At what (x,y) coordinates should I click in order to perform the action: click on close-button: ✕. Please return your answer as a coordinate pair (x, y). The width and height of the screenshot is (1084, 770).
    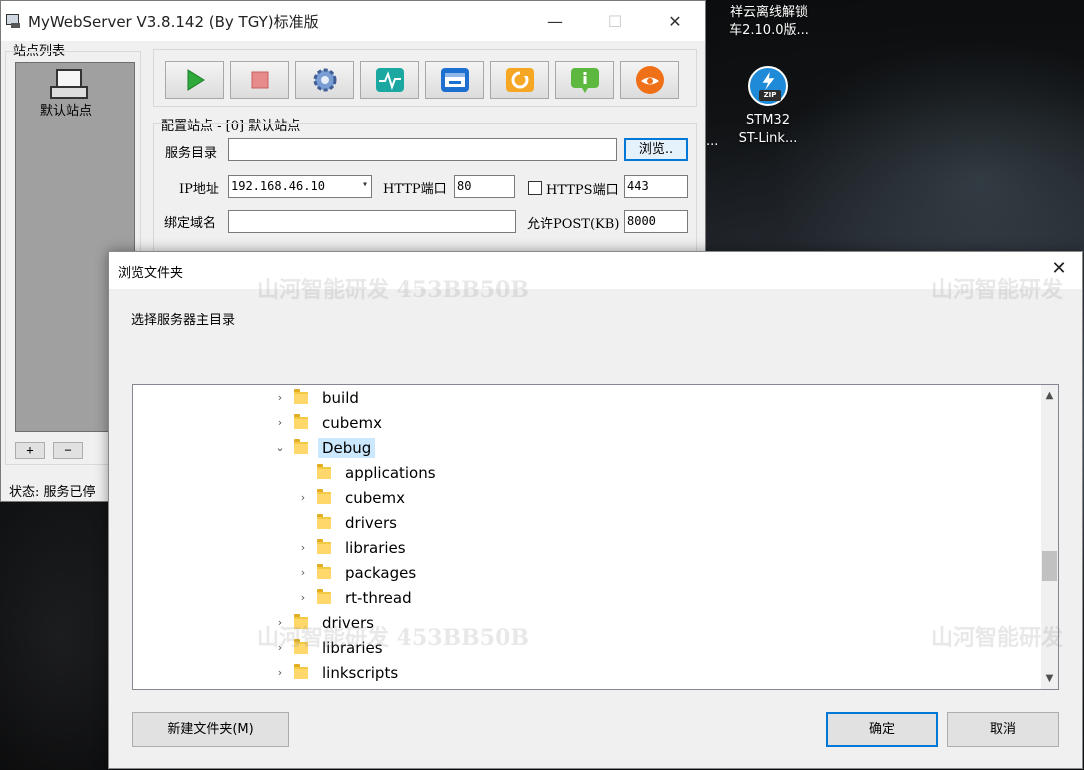
    Looking at the image, I should click on (675, 21).